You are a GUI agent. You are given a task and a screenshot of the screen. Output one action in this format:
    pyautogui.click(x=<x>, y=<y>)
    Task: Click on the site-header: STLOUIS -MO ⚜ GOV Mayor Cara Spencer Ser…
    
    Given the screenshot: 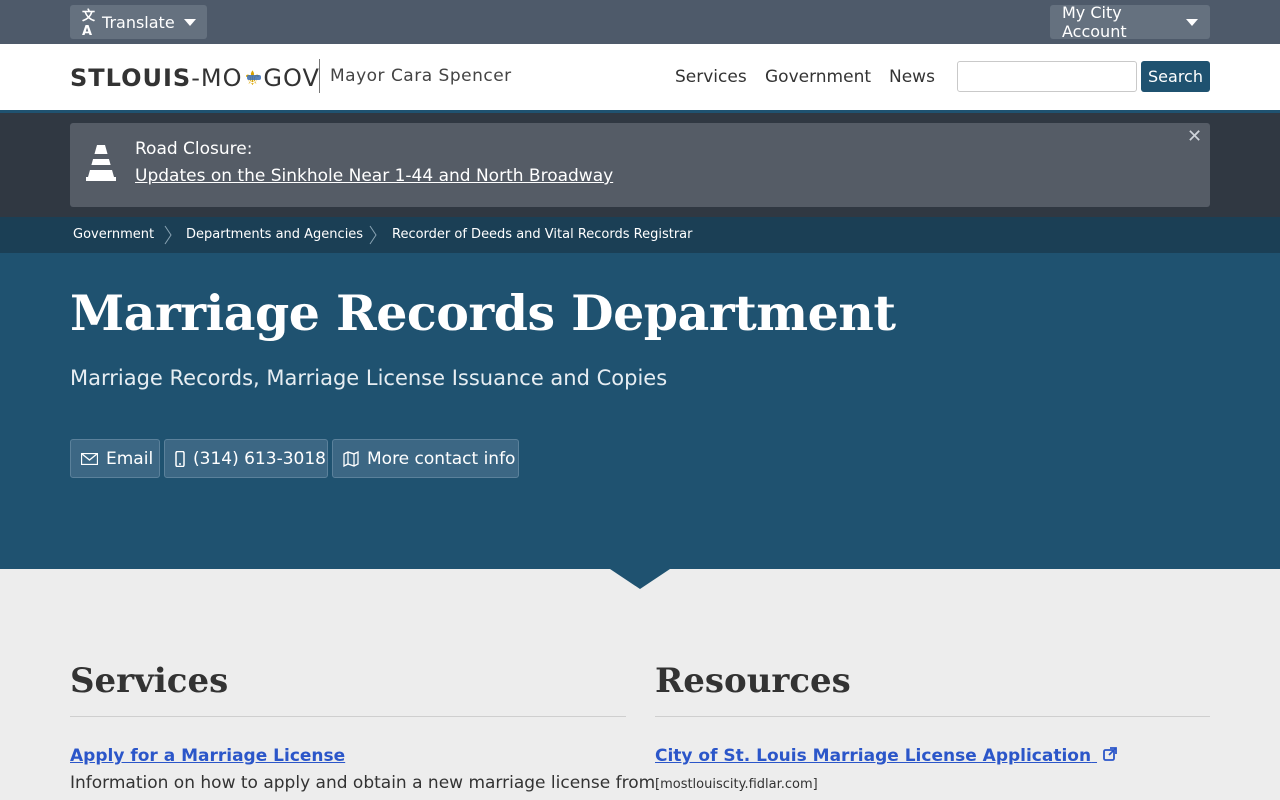 What is the action you would take?
    pyautogui.click(x=640, y=77)
    